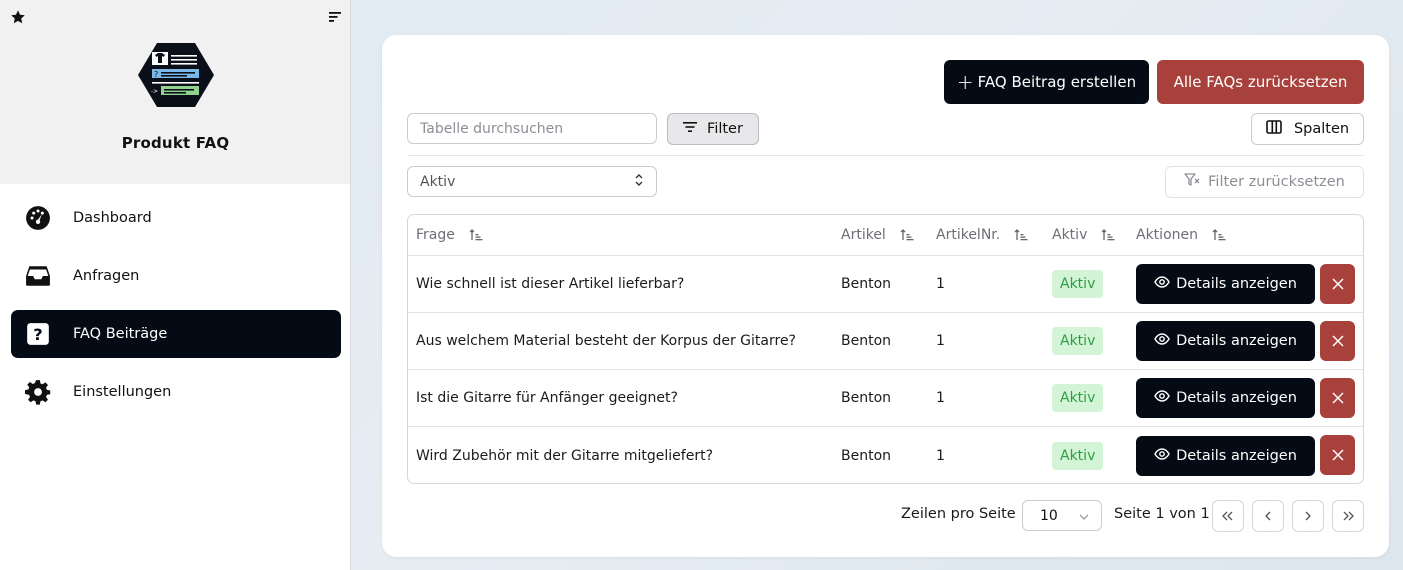  What do you see at coordinates (639, 182) in the screenshot?
I see `chevron-updown-icon` at bounding box center [639, 182].